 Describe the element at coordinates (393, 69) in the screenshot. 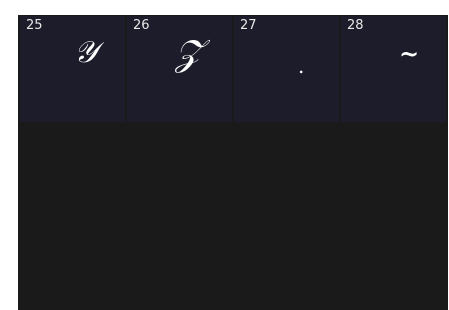

I see `glyph-cell-28: 28 ~` at that location.